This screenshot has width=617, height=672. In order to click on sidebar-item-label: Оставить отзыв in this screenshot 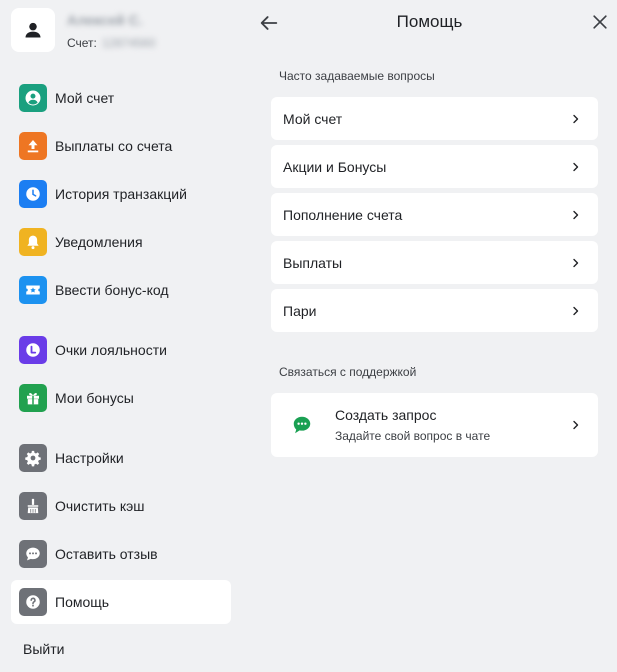, I will do `click(106, 554)`.